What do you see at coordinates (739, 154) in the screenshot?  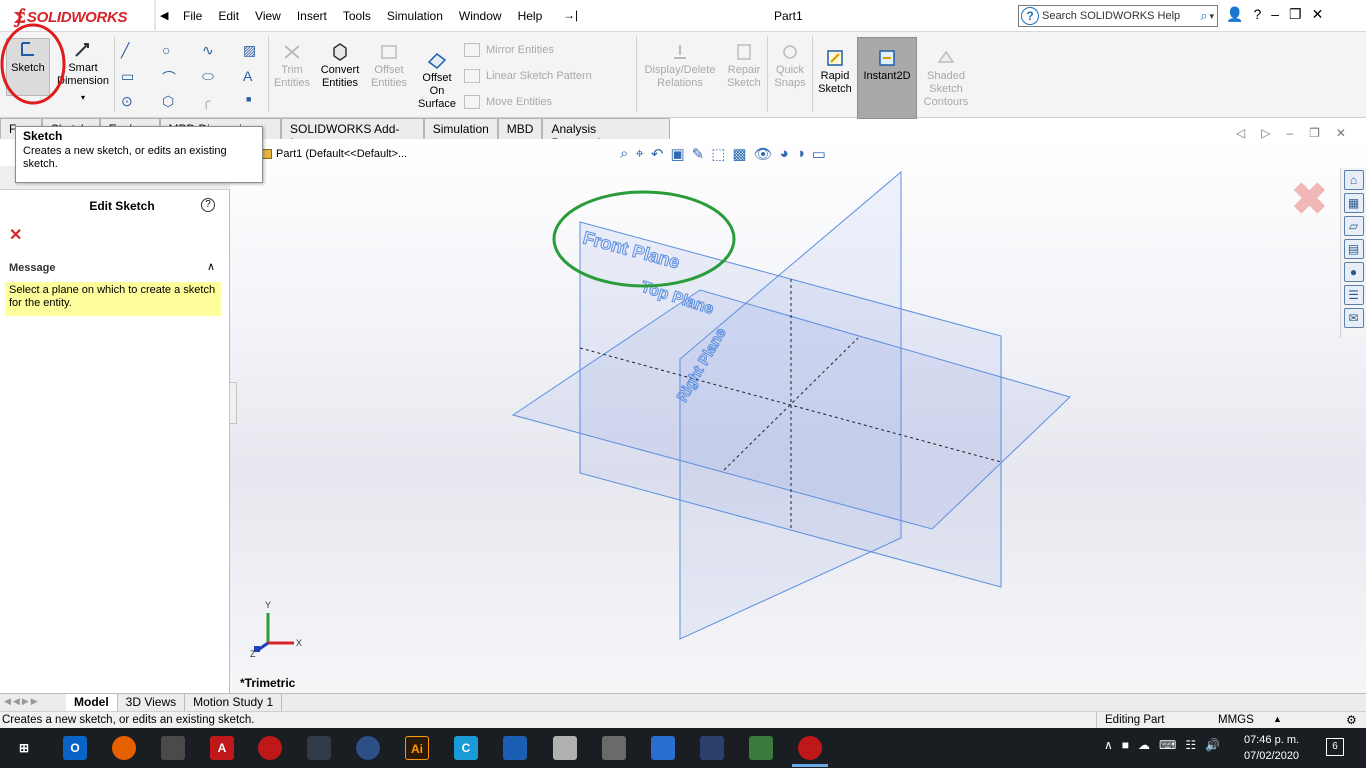 I see `display-style-icon: ▩` at bounding box center [739, 154].